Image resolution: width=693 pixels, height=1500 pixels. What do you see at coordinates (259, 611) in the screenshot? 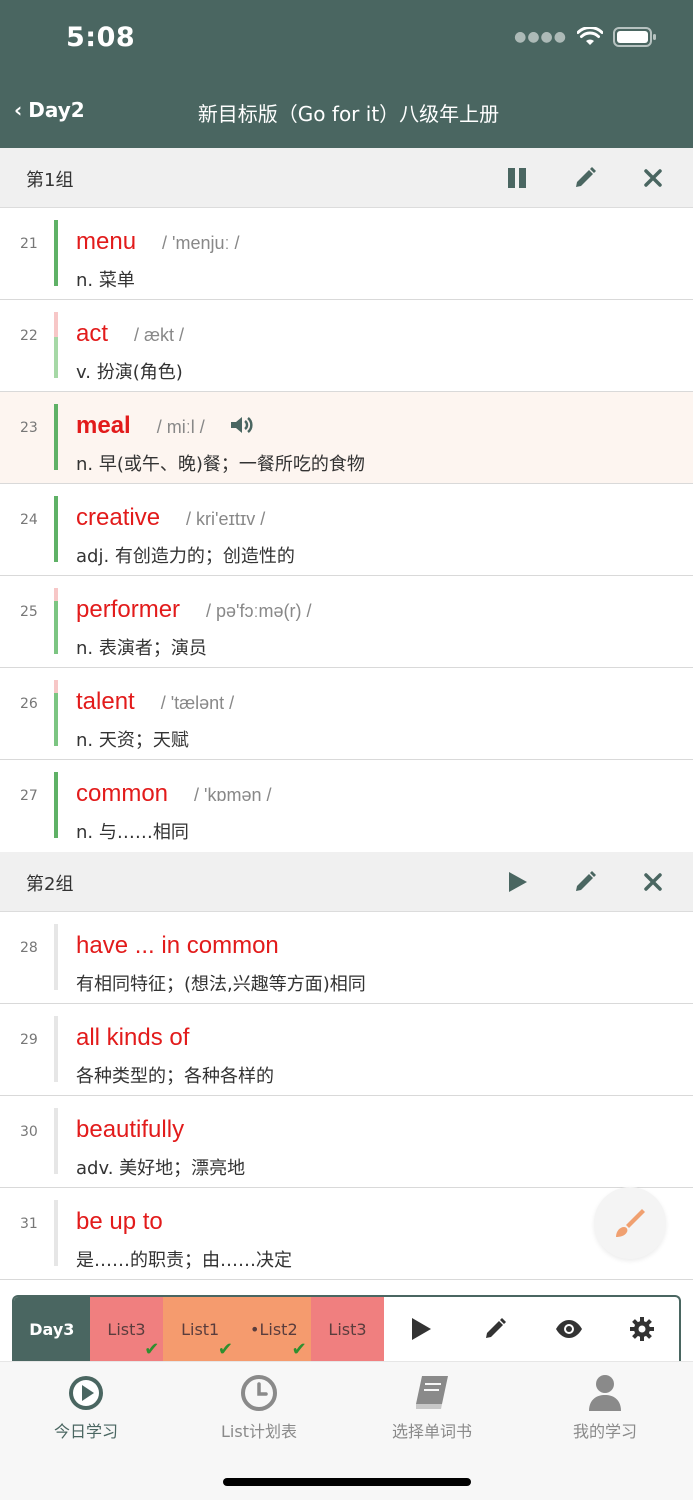
I see `phonetic: / pə'fɔːmə(r) /` at bounding box center [259, 611].